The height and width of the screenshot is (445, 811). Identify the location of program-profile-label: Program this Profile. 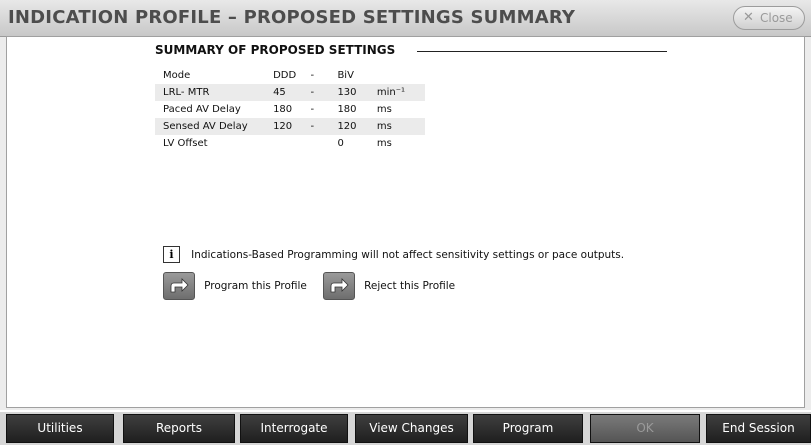
(255, 286).